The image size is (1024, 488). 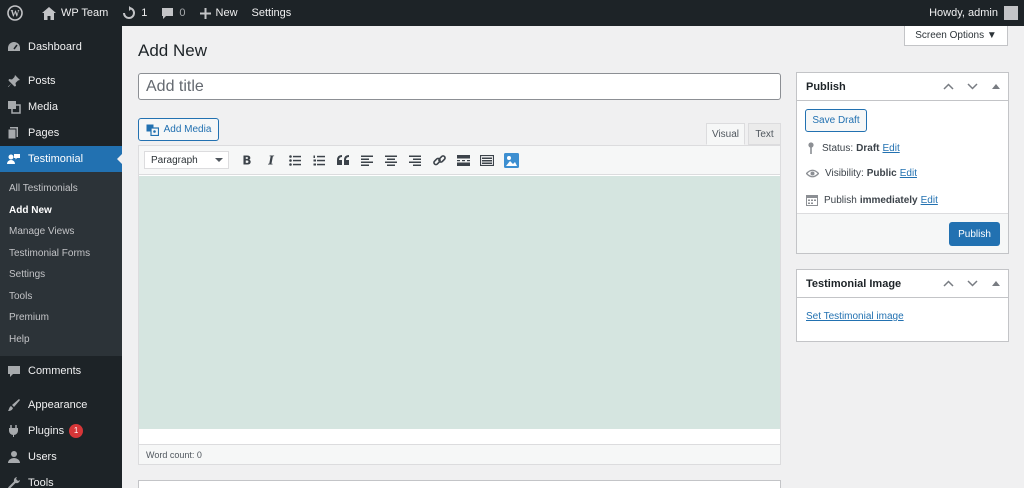 I want to click on edit-schedule-link: Edit, so click(x=929, y=200).